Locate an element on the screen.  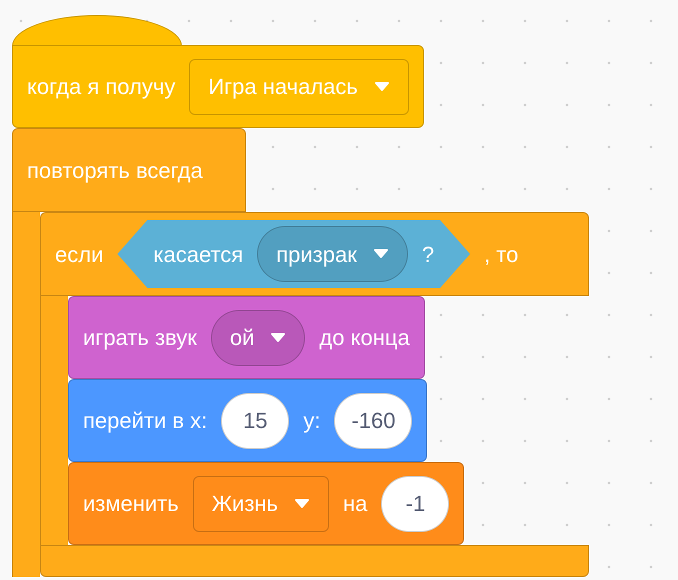
condition-block: касается призрак ? is located at coordinates (293, 254).